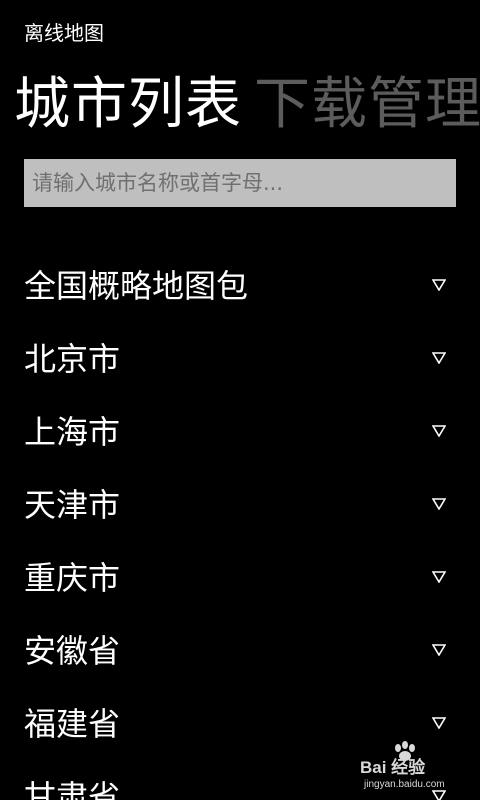 The image size is (480, 800). I want to click on pivot-header: 城市列表 下载管理, so click(247, 106).